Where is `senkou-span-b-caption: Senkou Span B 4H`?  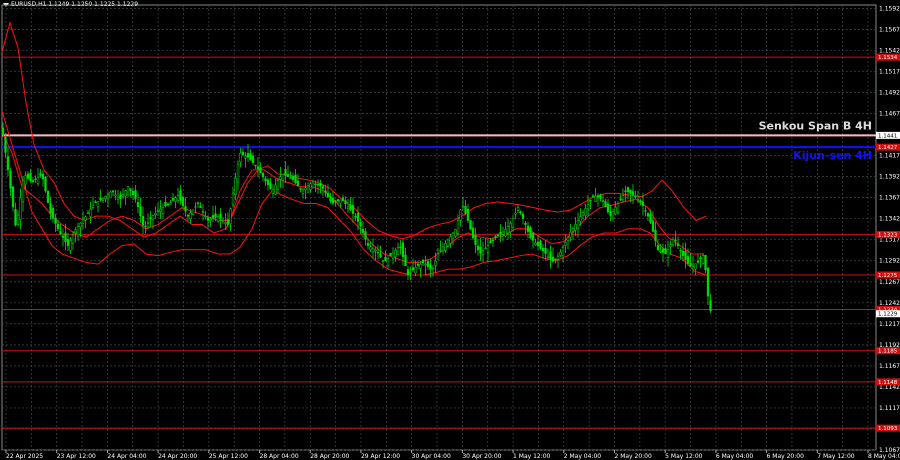
senkou-span-b-caption: Senkou Span B 4H is located at coordinates (815, 125).